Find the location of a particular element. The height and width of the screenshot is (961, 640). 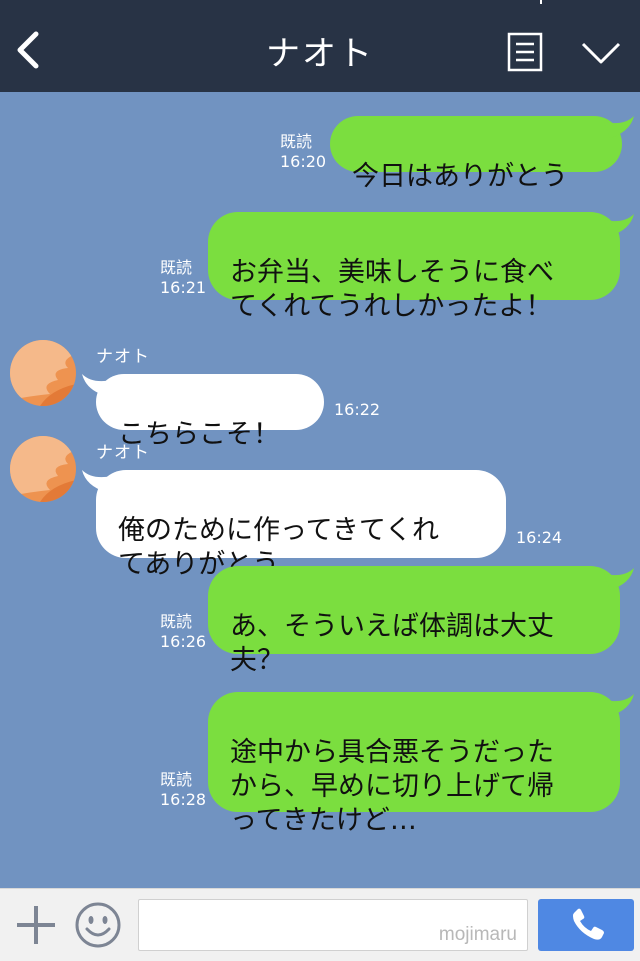

message-bubble-outgoing: 今日はありがとう is located at coordinates (476, 154).